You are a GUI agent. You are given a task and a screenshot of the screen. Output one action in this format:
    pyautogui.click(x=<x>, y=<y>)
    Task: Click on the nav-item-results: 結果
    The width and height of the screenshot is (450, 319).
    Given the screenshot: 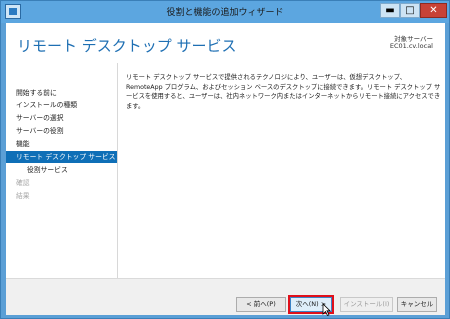 What is the action you would take?
    pyautogui.click(x=23, y=196)
    